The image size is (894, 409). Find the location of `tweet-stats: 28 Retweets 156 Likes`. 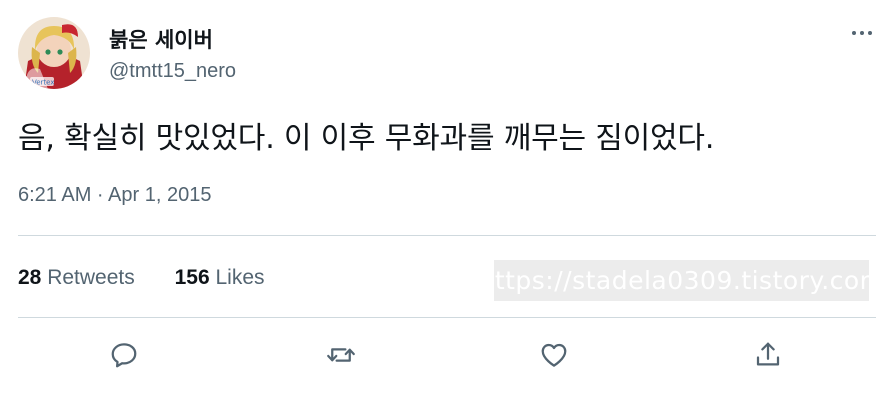

tweet-stats: 28 Retweets 156 Likes is located at coordinates (158, 278).